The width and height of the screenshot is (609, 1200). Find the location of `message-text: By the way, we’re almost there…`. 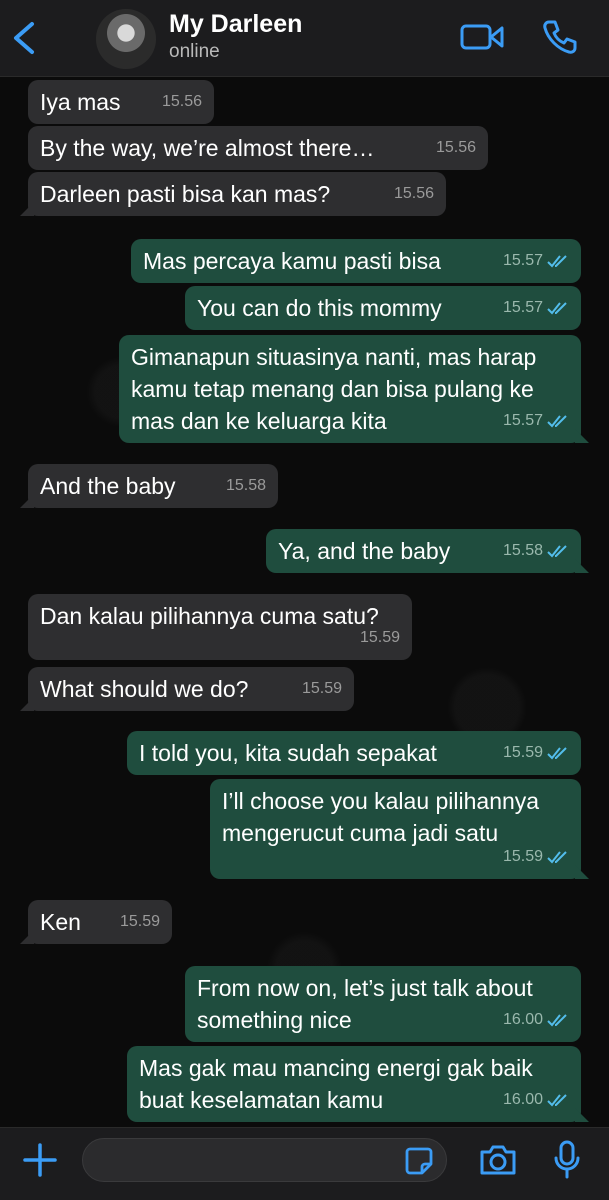

message-text: By the way, we’re almost there… is located at coordinates (207, 148).